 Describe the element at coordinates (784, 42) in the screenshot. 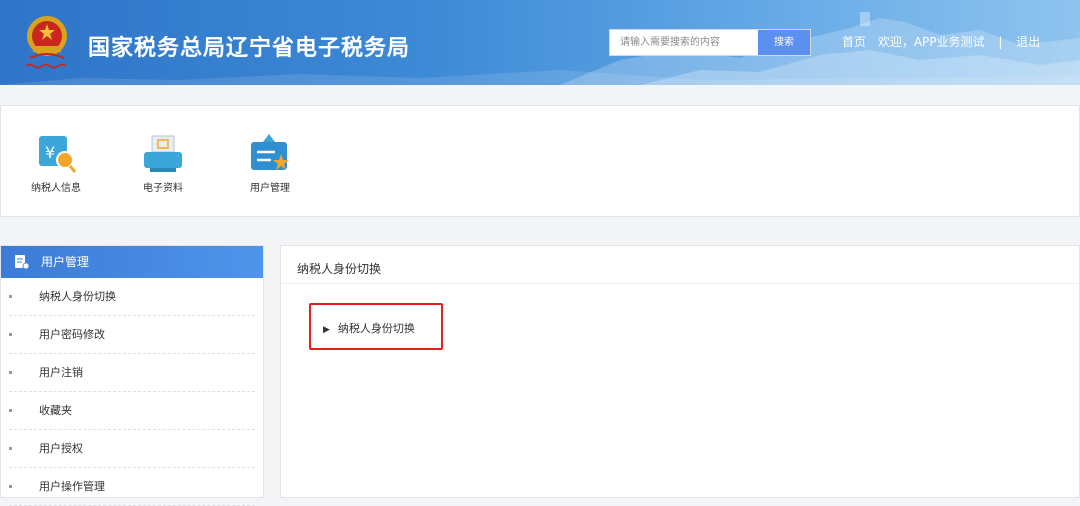

I see `search-button: 搜索` at that location.